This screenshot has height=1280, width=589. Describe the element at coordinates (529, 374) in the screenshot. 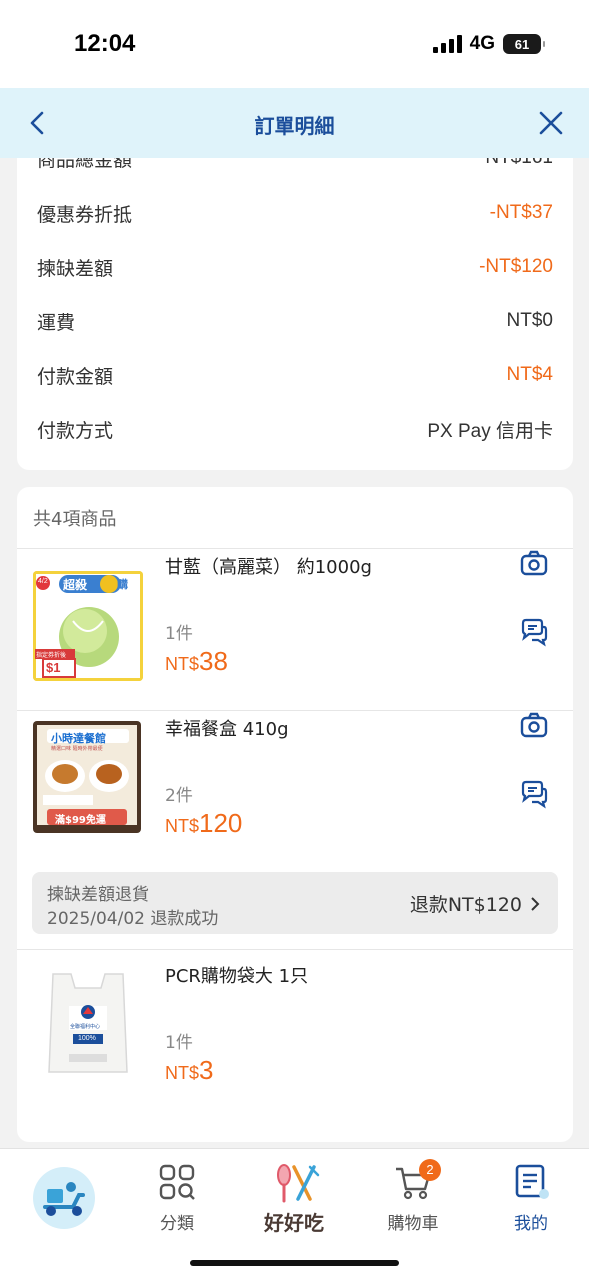

I see `summary-value: NT$4` at that location.